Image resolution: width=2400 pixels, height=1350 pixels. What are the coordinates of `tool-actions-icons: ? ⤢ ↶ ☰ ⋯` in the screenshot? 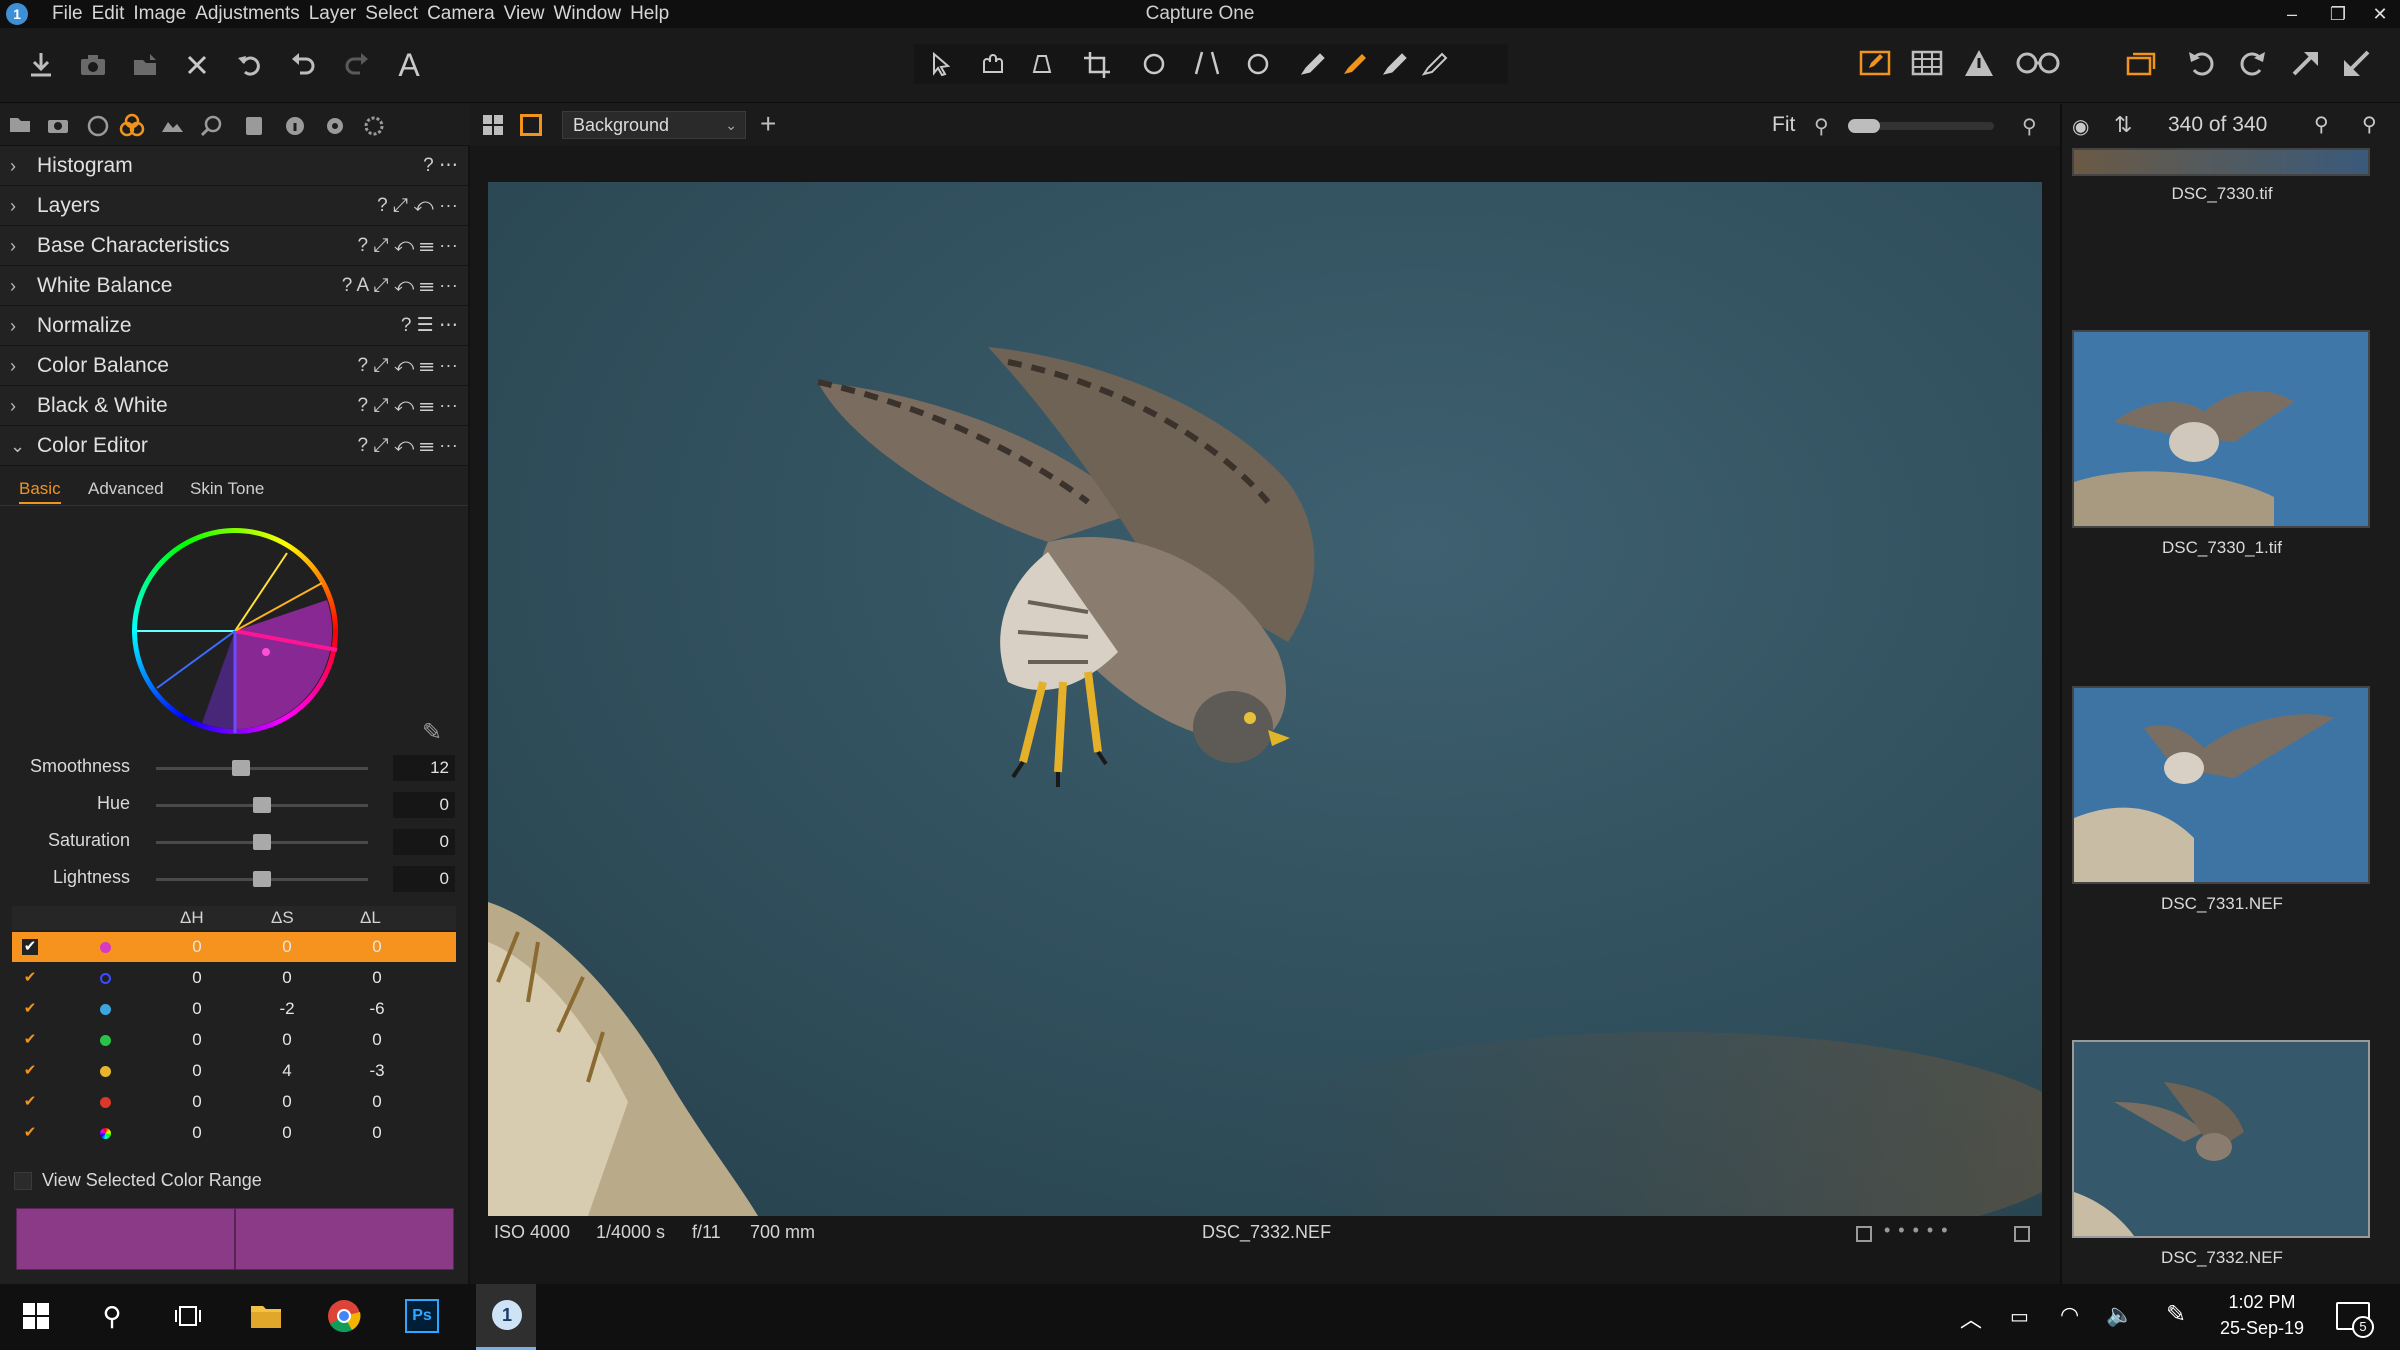 It's located at (408, 366).